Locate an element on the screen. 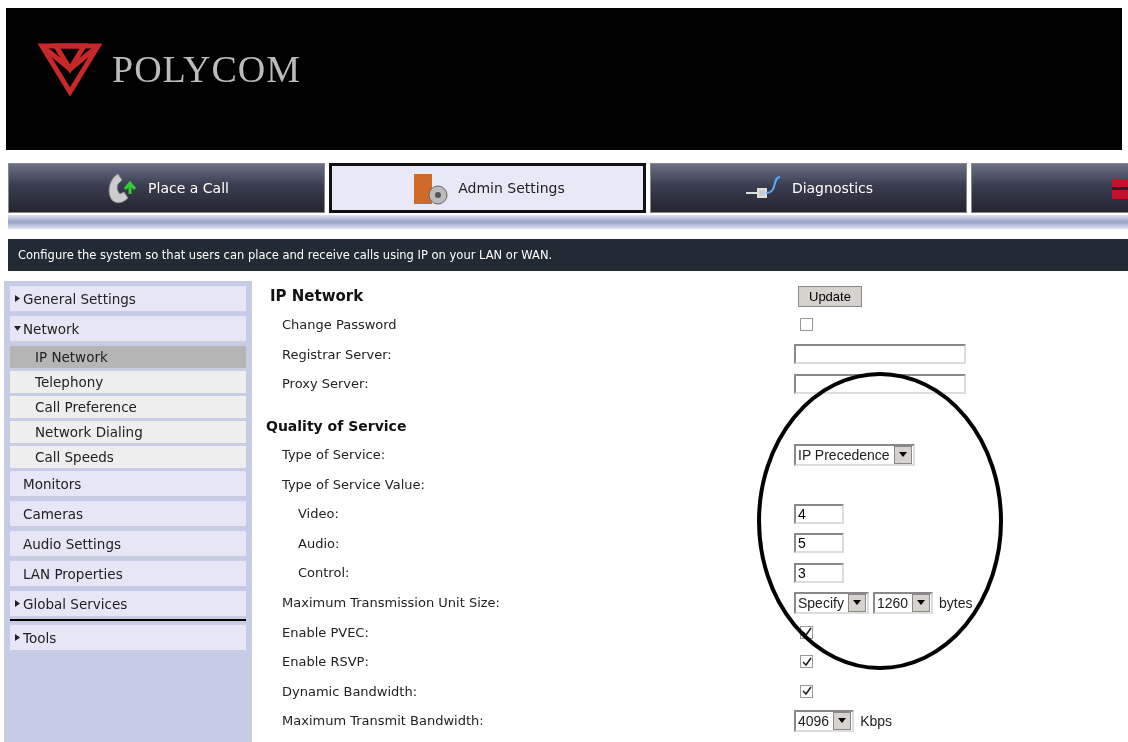 Image resolution: width=1128 pixels, height=742 pixels. field-label: Type of Service Value: is located at coordinates (353, 484).